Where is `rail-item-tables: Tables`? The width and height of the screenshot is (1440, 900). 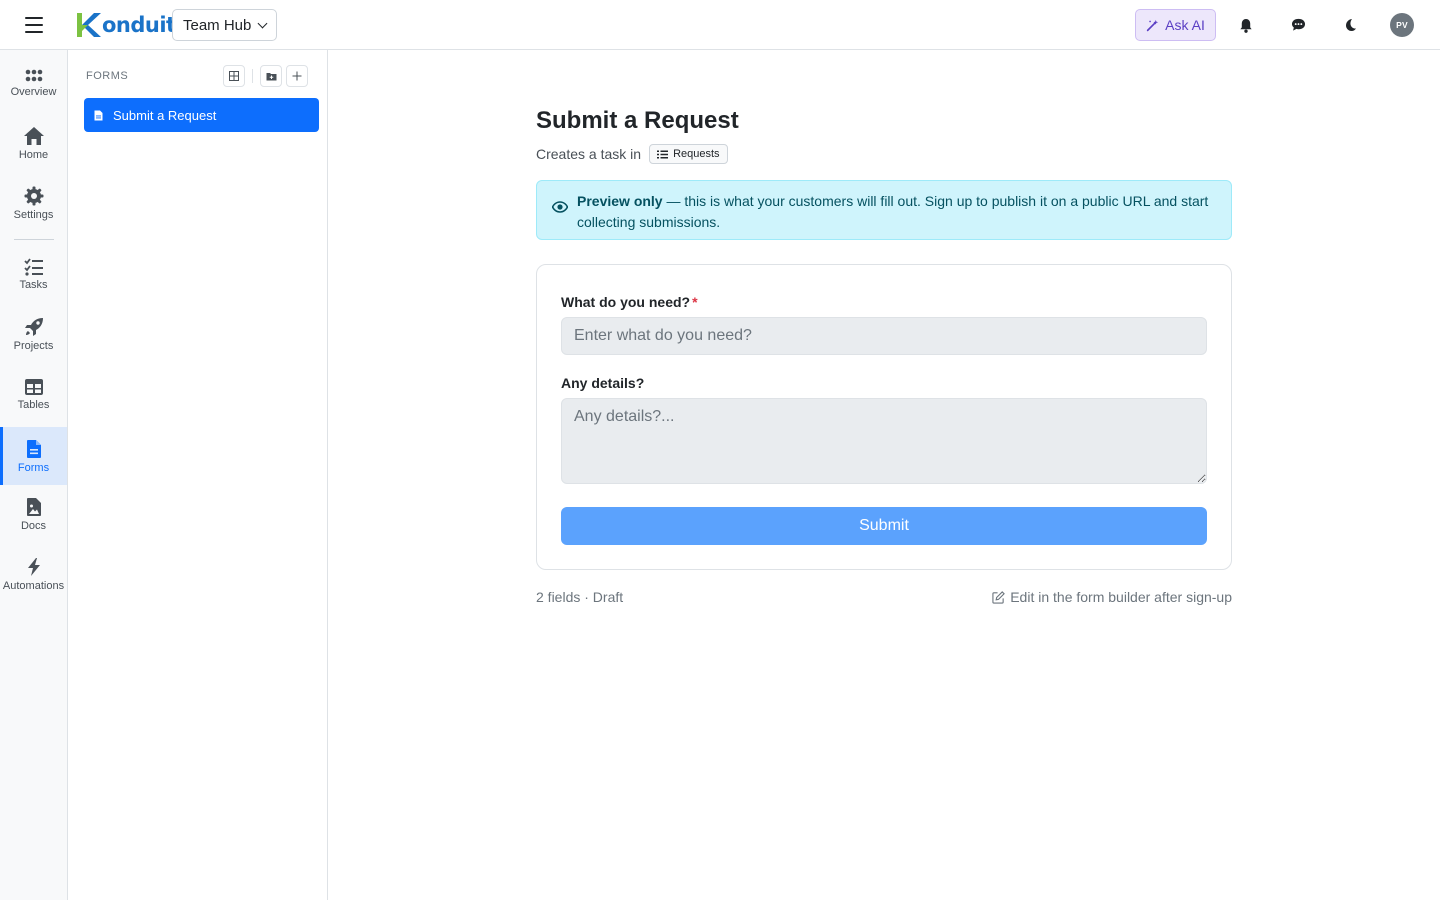 rail-item-tables: Tables is located at coordinates (33, 394).